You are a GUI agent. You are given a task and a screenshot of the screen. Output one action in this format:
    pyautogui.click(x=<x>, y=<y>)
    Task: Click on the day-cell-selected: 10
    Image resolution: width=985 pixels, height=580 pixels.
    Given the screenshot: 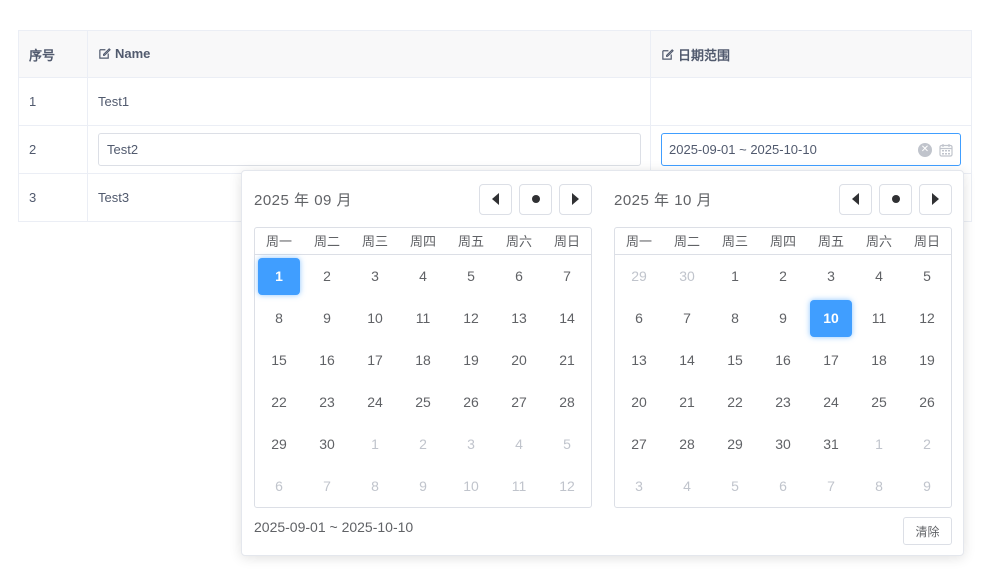 What is the action you would take?
    pyautogui.click(x=831, y=318)
    